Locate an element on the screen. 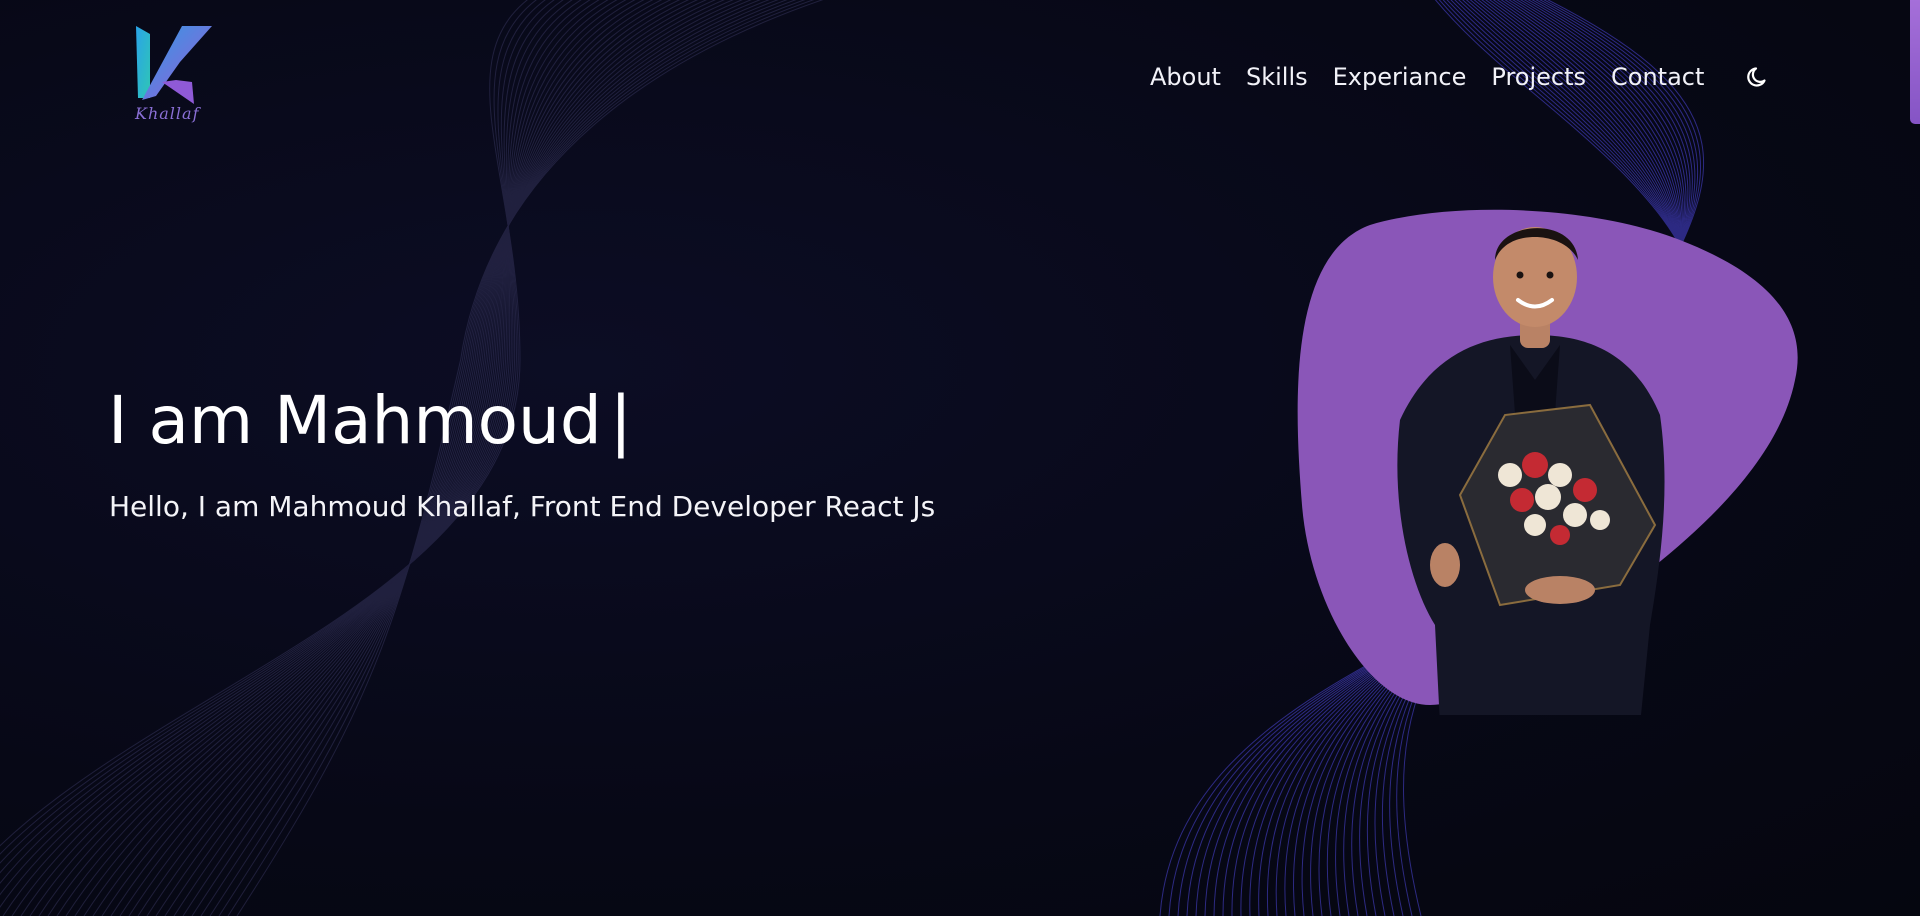  hero-title: I am Mahmoud | is located at coordinates (370, 420).